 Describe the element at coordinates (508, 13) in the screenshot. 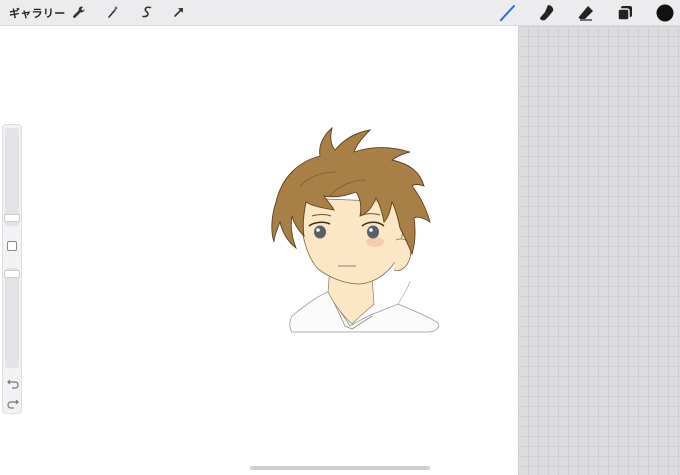

I see `brush-icon` at that location.